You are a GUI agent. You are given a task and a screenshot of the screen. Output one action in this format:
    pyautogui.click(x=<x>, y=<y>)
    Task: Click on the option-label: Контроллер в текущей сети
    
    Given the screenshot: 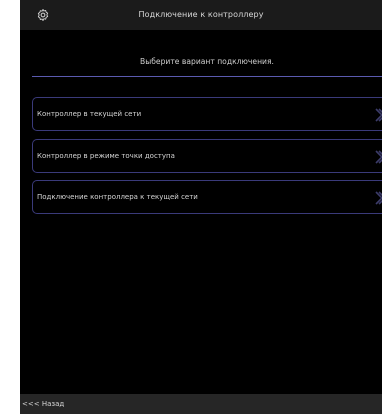 What is the action you would take?
    pyautogui.click(x=89, y=114)
    